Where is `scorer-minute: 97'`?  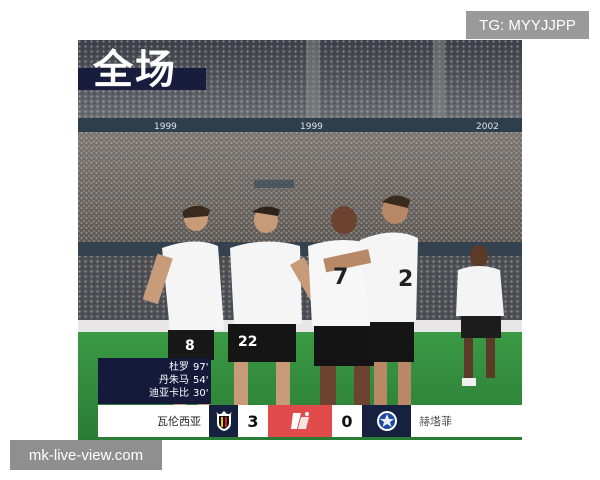 scorer-minute: 97' is located at coordinates (201, 367).